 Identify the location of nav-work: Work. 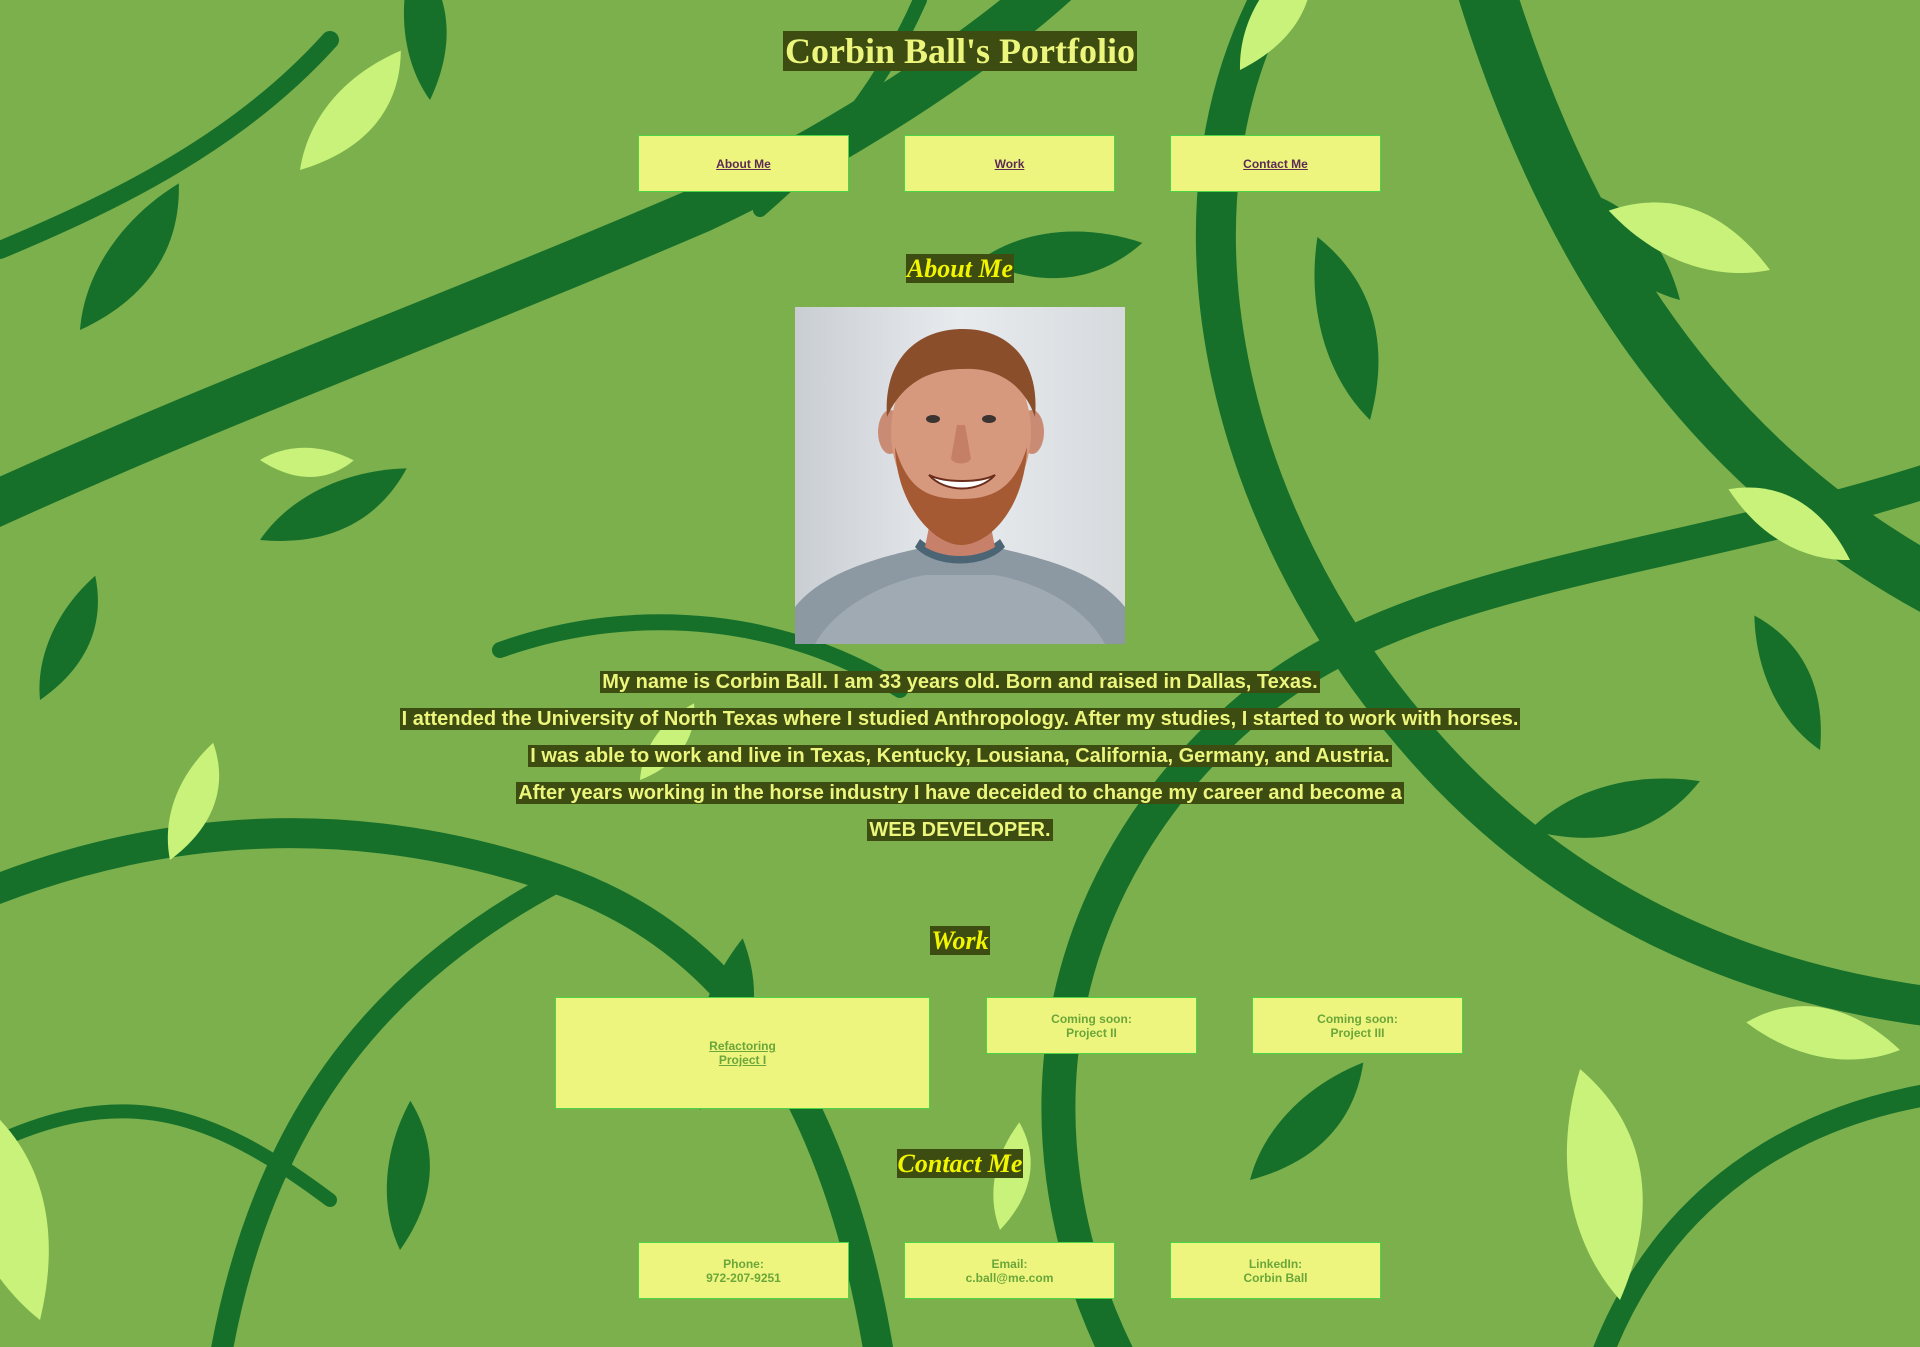
(1009, 163).